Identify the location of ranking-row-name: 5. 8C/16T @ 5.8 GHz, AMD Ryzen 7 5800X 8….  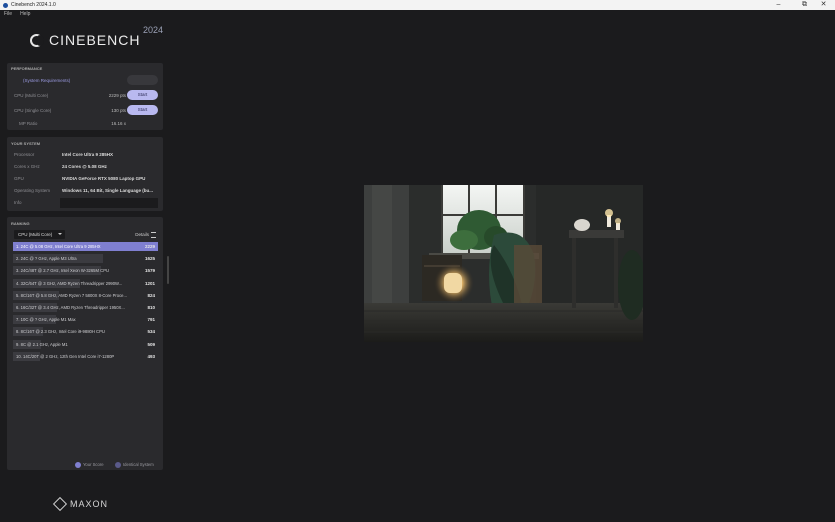
(72, 295).